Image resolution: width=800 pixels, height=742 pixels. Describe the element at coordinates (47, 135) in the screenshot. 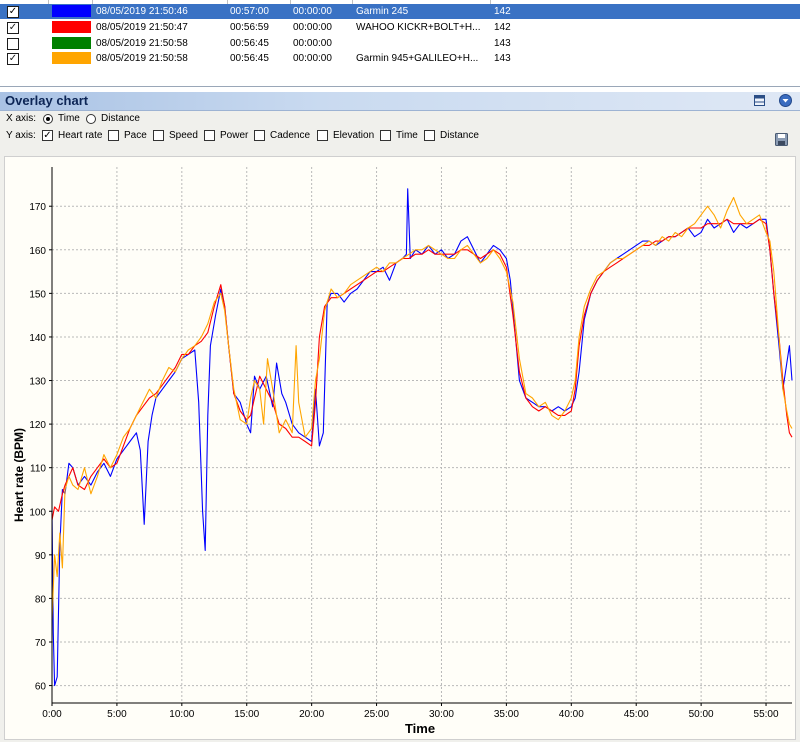

I see `y-heart-rate-checkbox: ✓` at that location.